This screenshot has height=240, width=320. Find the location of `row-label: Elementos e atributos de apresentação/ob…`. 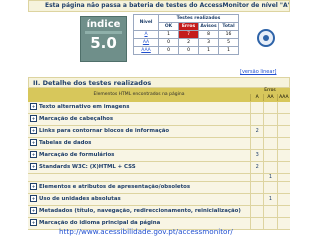

row-label: Elementos e atributos de apresentação/ob… is located at coordinates (115, 187).